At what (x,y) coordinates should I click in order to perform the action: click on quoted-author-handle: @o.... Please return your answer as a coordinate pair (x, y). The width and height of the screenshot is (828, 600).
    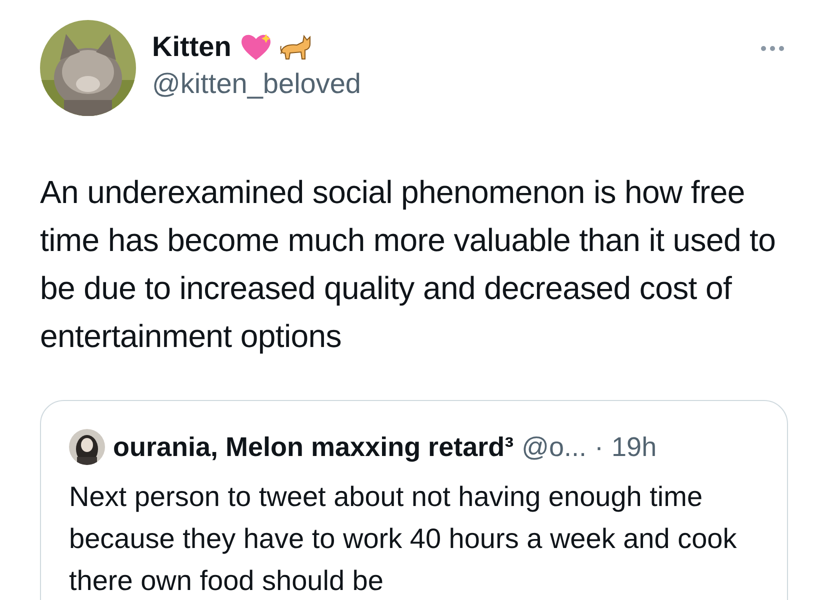
    Looking at the image, I should click on (554, 447).